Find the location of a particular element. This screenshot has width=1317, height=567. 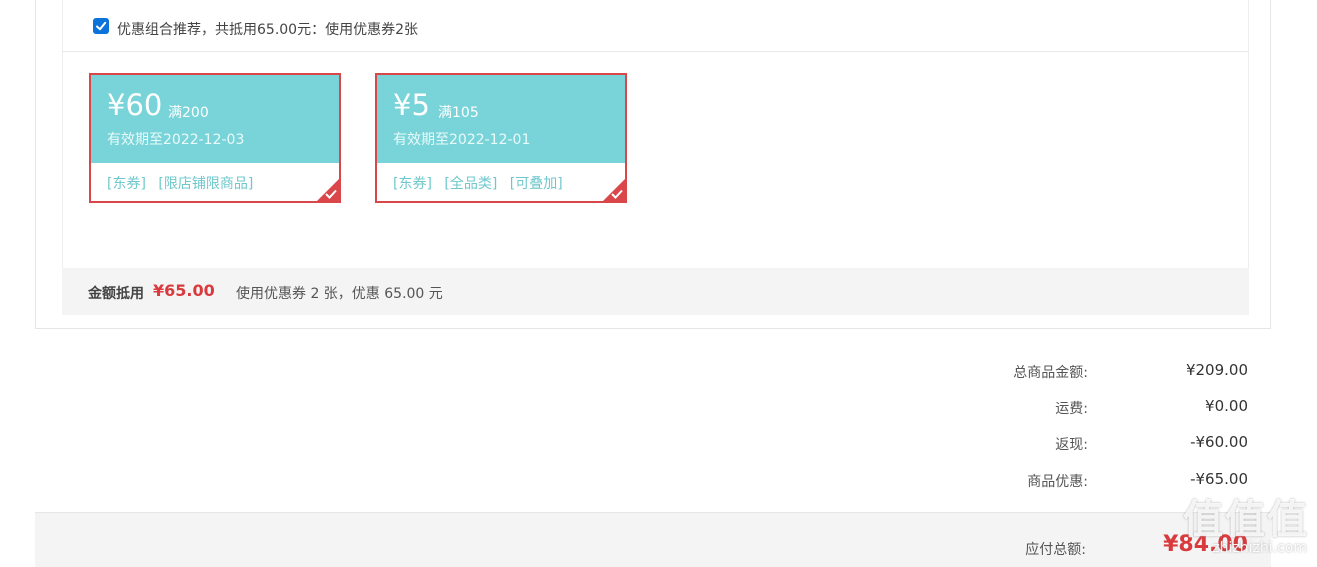

discount-value: -¥65.00 is located at coordinates (1219, 479).